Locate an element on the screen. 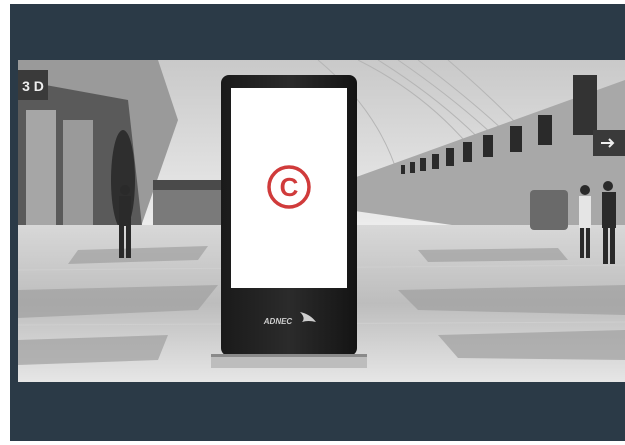 The image size is (625, 445). buggy-cart is located at coordinates (549, 210).